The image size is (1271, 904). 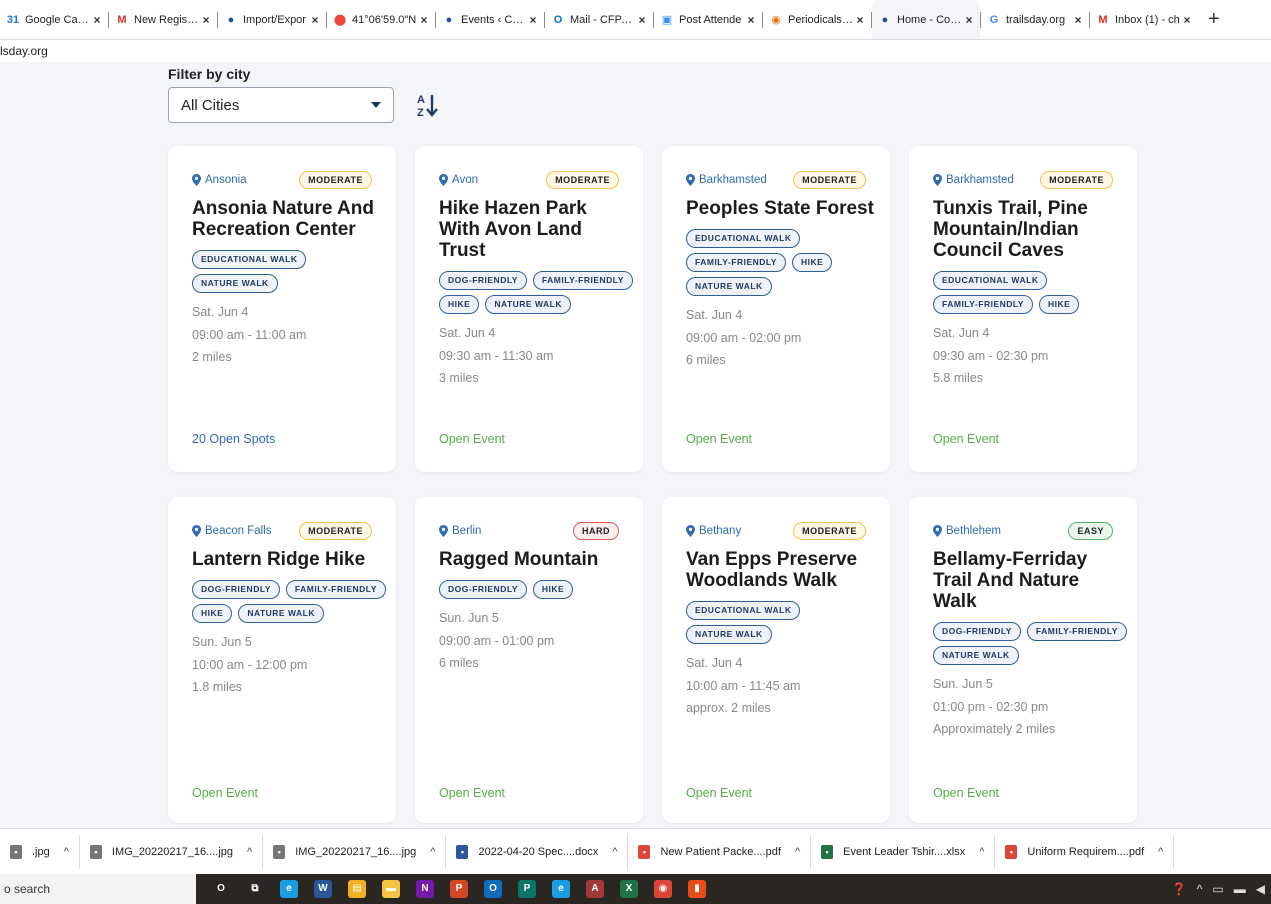 What do you see at coordinates (40, 851) in the screenshot?
I see `download-item: ▪ .jpg ^` at bounding box center [40, 851].